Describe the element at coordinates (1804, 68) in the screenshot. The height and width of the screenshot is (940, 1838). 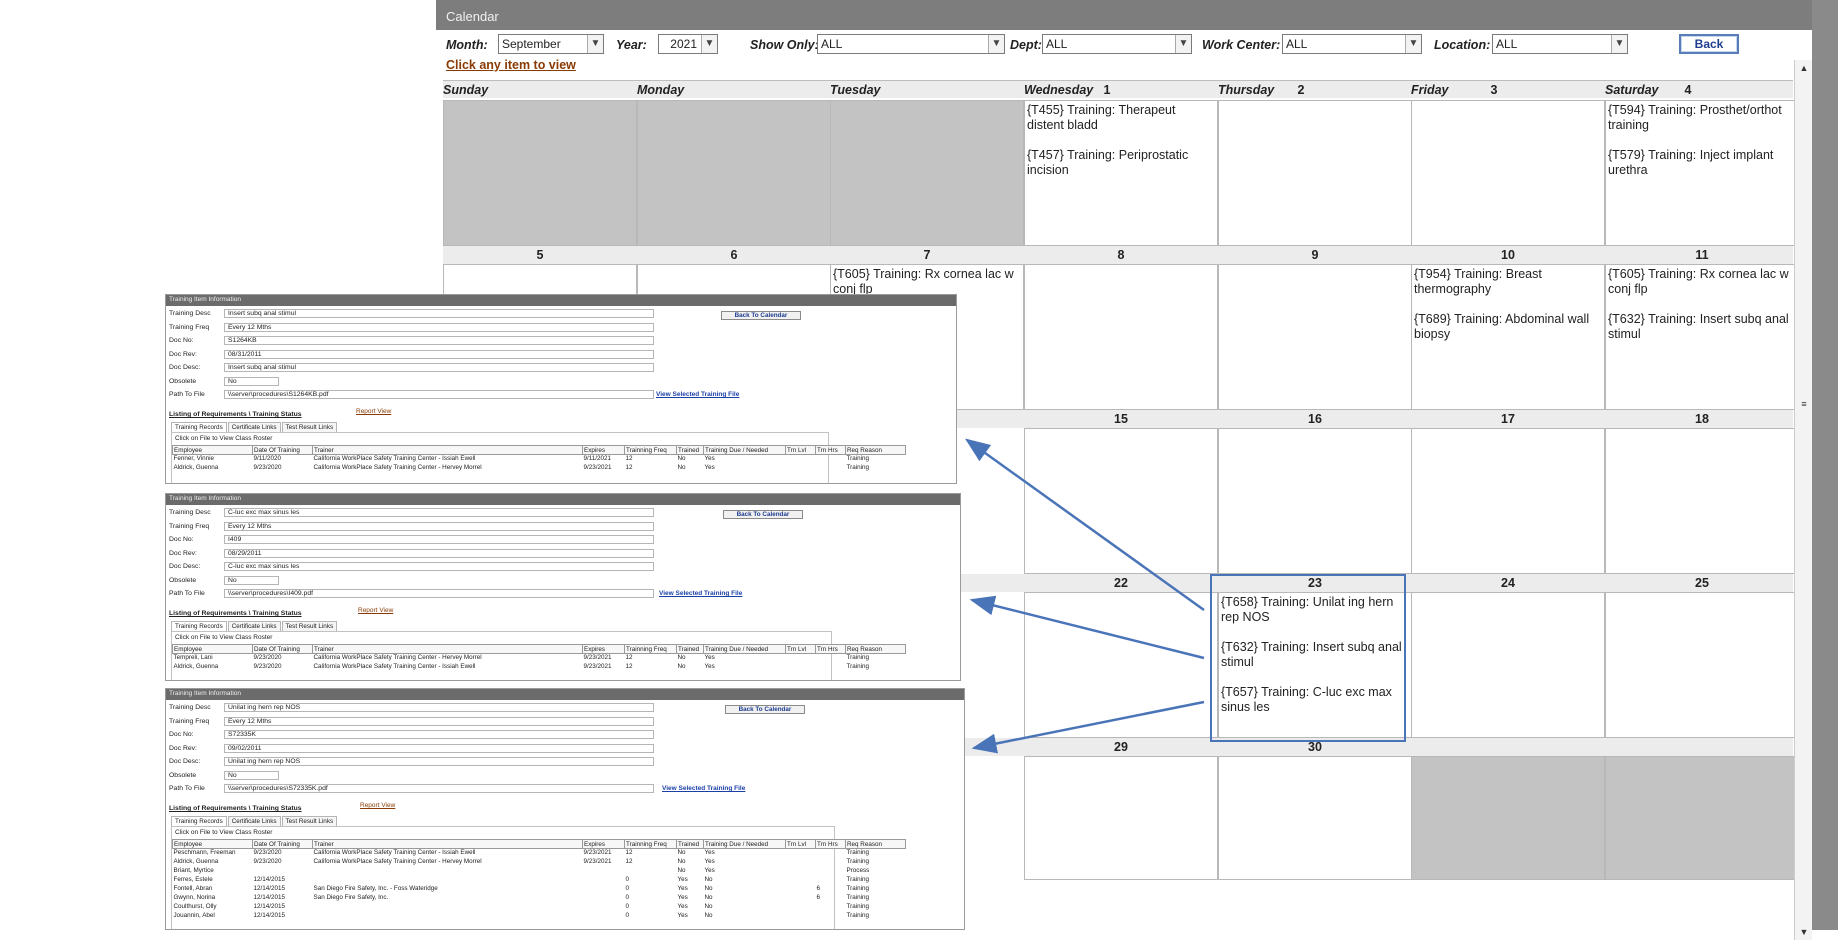
I see `scroll-up-icon: ▲` at that location.